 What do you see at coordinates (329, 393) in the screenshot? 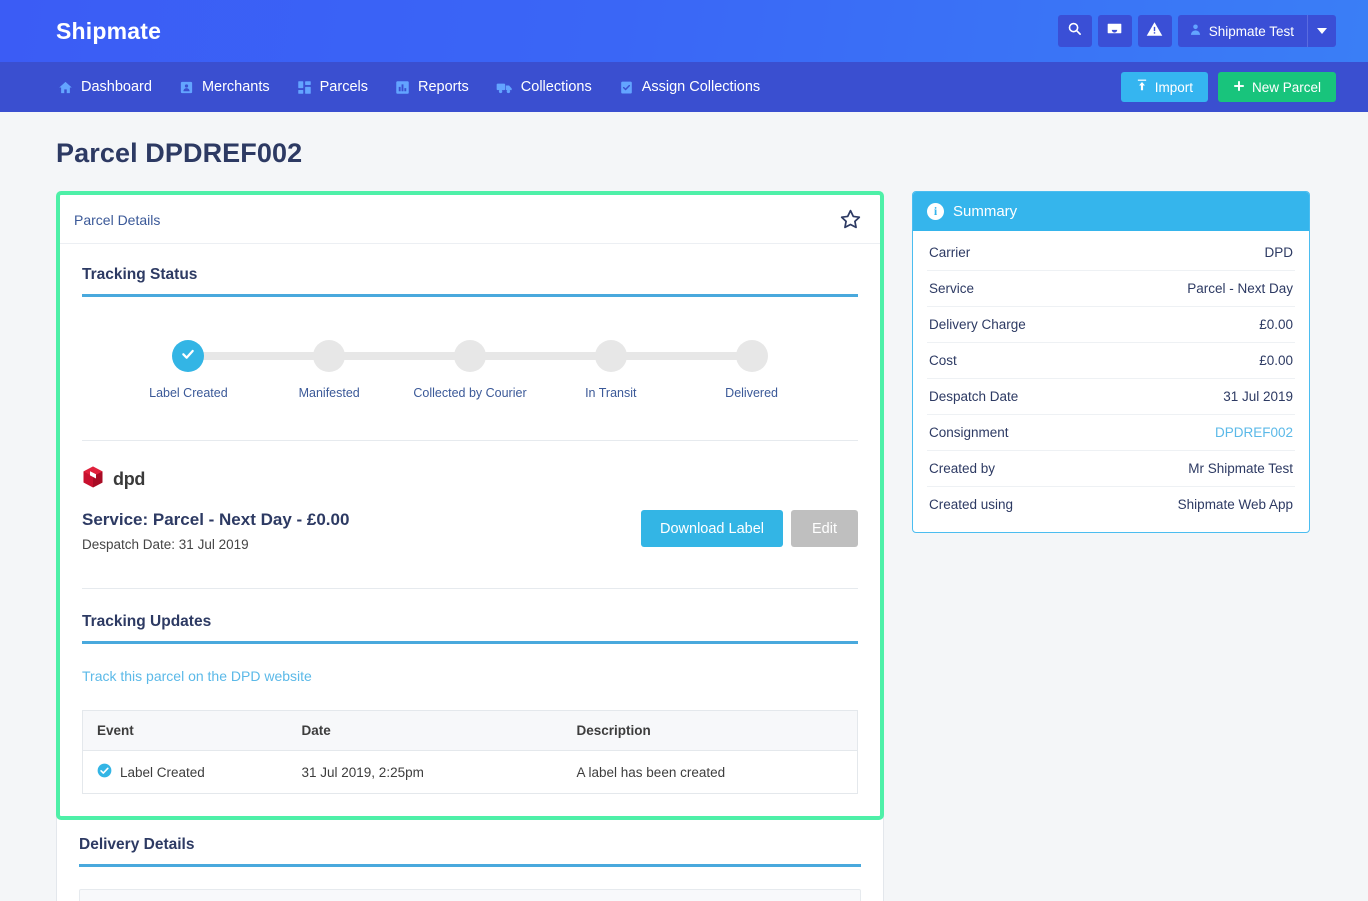
I see `tracking-step-label: Manifested` at bounding box center [329, 393].